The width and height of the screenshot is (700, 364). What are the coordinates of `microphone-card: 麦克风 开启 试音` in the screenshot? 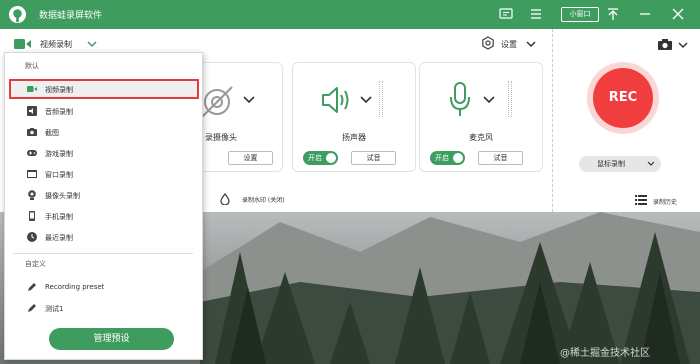 It's located at (481, 117).